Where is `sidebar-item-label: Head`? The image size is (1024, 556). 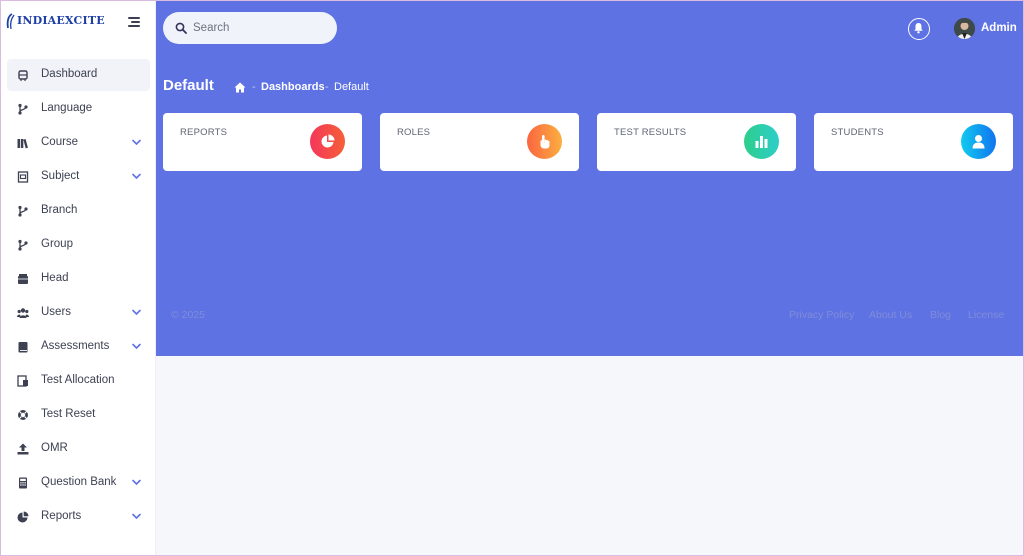
sidebar-item-label: Head is located at coordinates (55, 278).